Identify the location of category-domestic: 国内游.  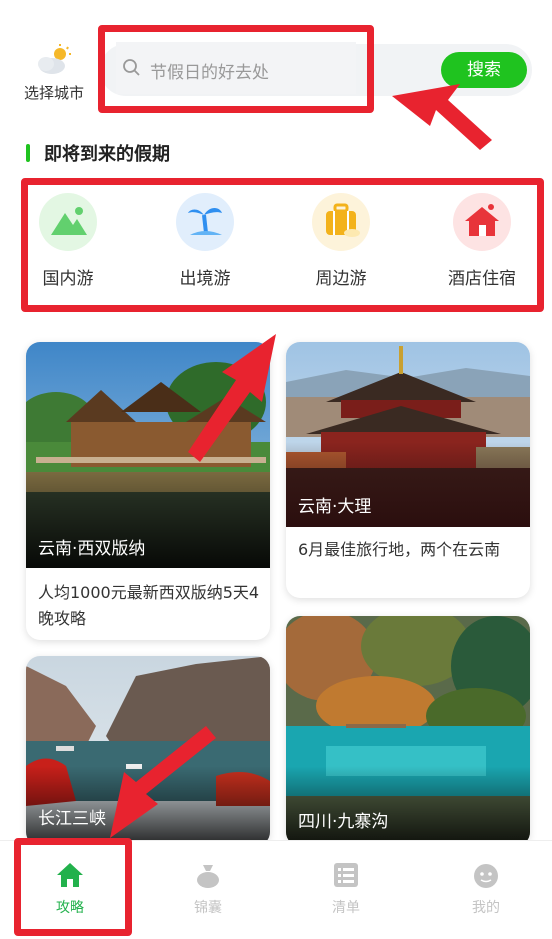
(68, 241).